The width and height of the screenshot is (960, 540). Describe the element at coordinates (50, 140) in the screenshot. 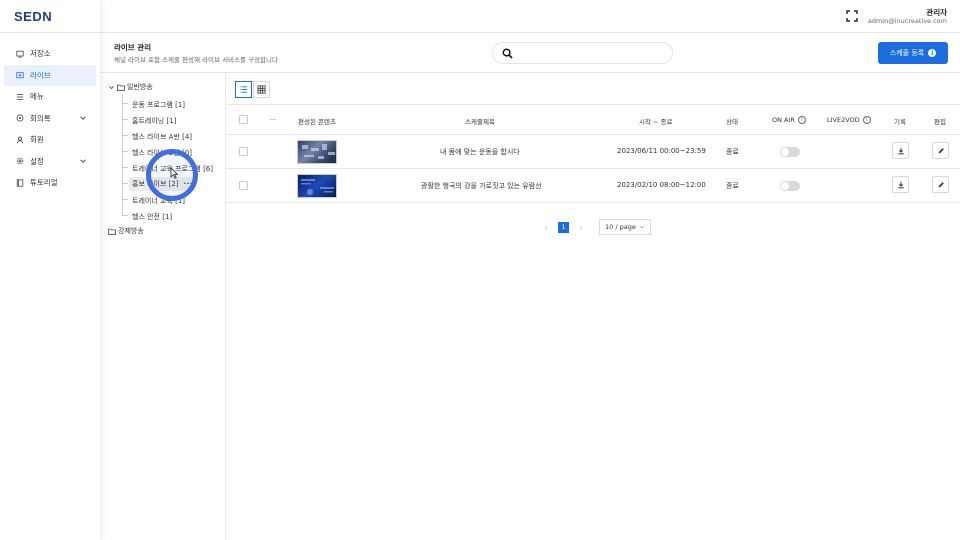

I see `sidebar-item-members: 회원` at that location.